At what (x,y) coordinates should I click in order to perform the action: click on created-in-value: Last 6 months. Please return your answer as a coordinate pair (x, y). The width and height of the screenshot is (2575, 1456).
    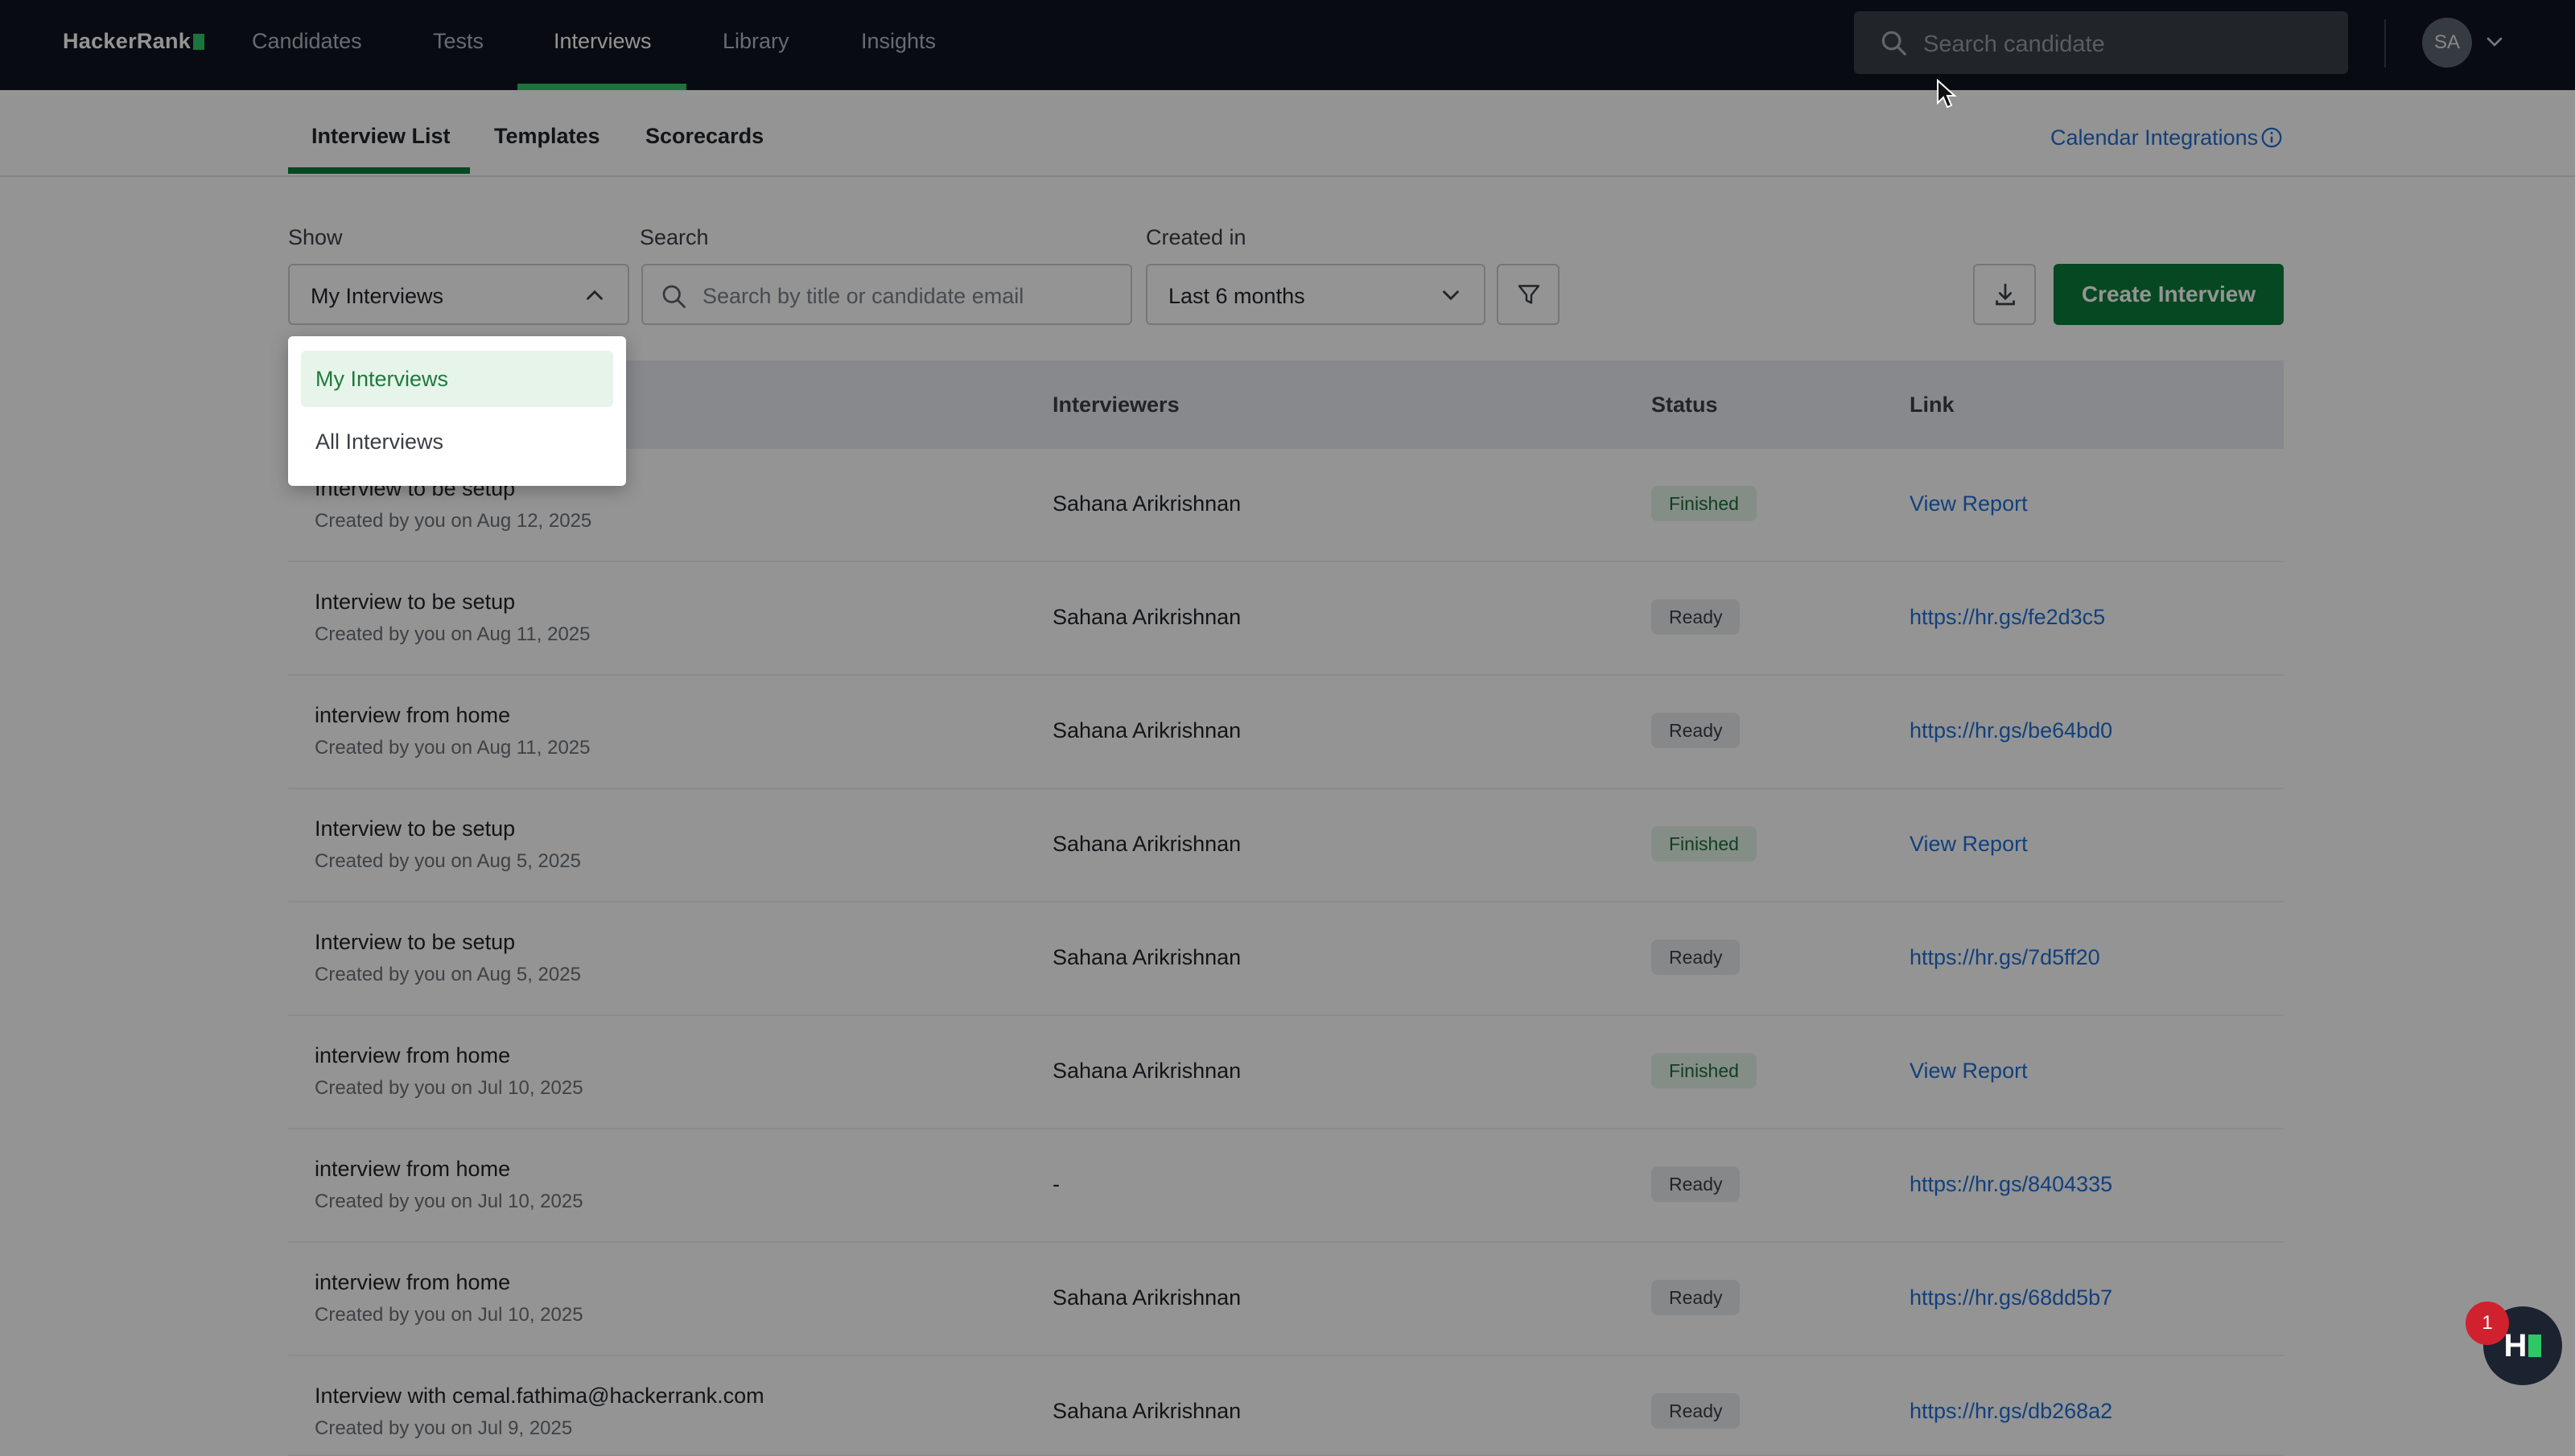
    Looking at the image, I should click on (1236, 296).